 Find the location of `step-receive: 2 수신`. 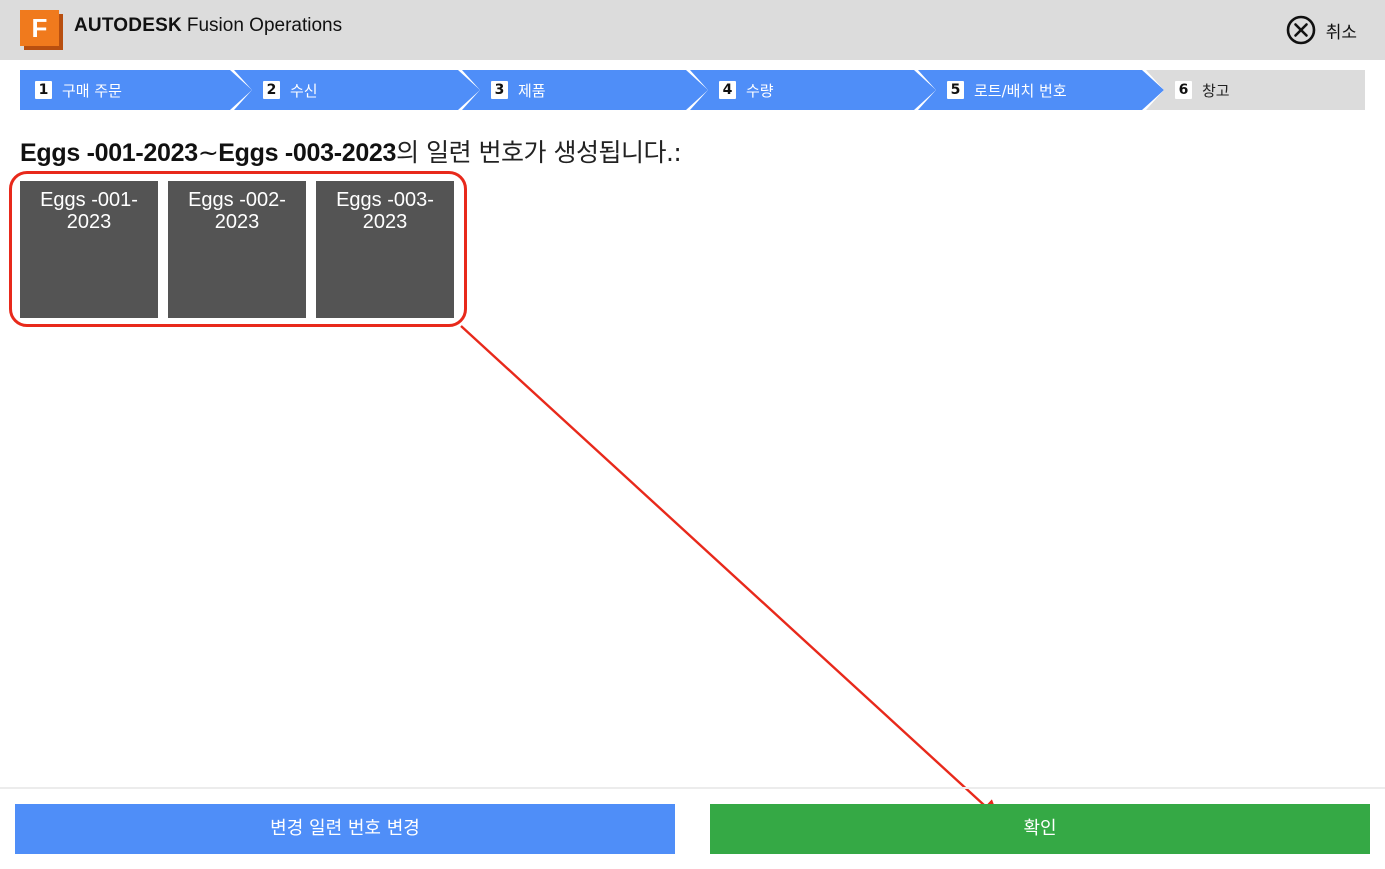

step-receive: 2 수신 is located at coordinates (357, 90).